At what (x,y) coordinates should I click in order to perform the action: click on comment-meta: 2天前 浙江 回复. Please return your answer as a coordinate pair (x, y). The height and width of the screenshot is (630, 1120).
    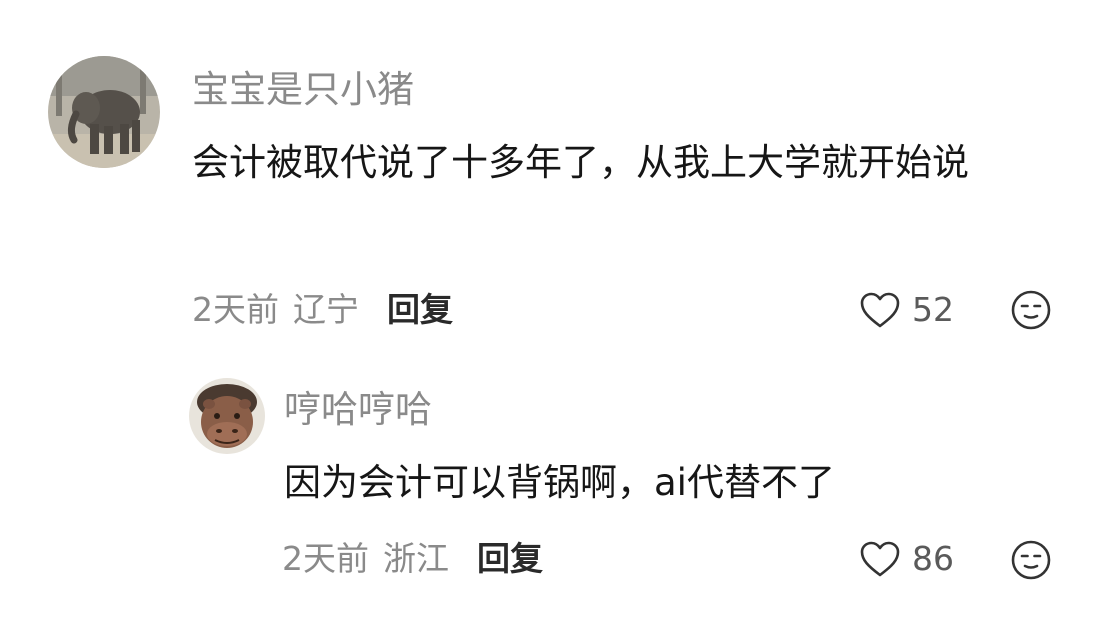
    Looking at the image, I should click on (412, 559).